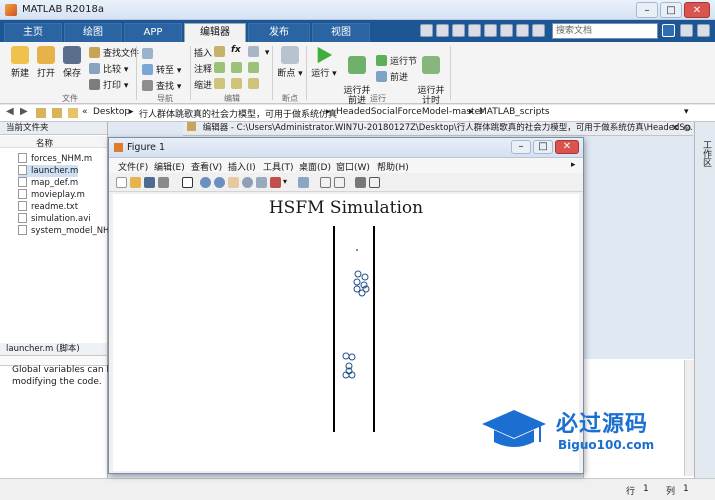 The width and height of the screenshot is (715, 500). What do you see at coordinates (242, 166) in the screenshot?
I see `menu-insert: 插入(I)` at bounding box center [242, 166].